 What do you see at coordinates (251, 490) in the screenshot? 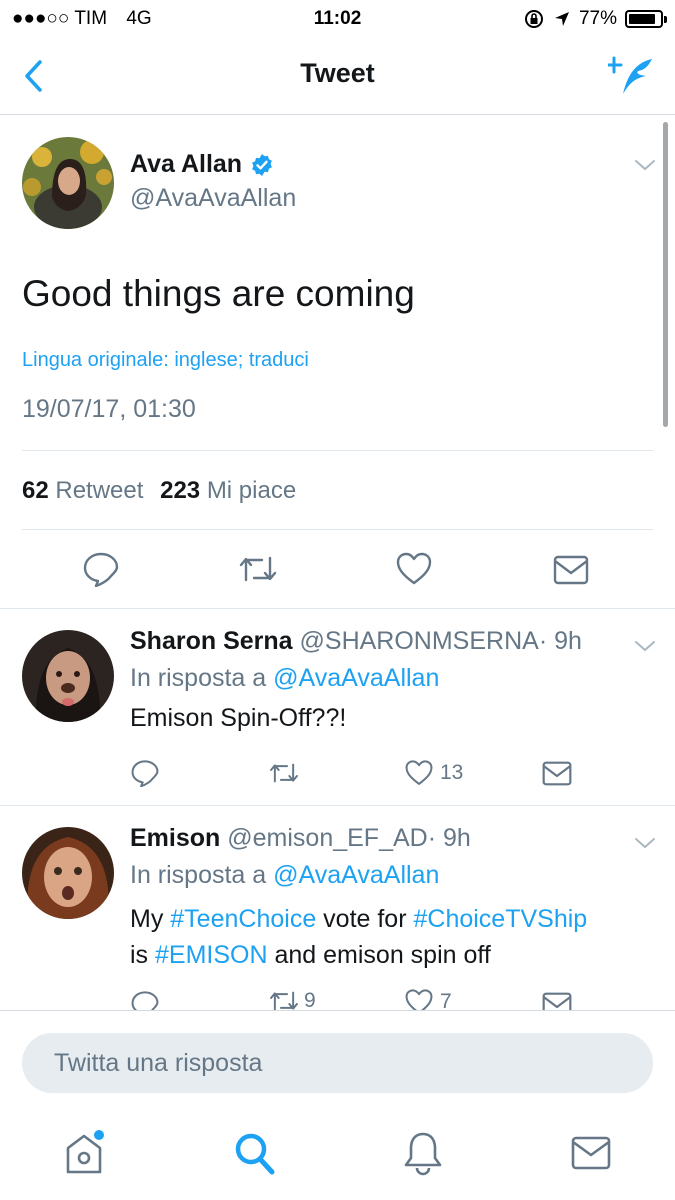
I see `likes-label: Mi piace` at bounding box center [251, 490].